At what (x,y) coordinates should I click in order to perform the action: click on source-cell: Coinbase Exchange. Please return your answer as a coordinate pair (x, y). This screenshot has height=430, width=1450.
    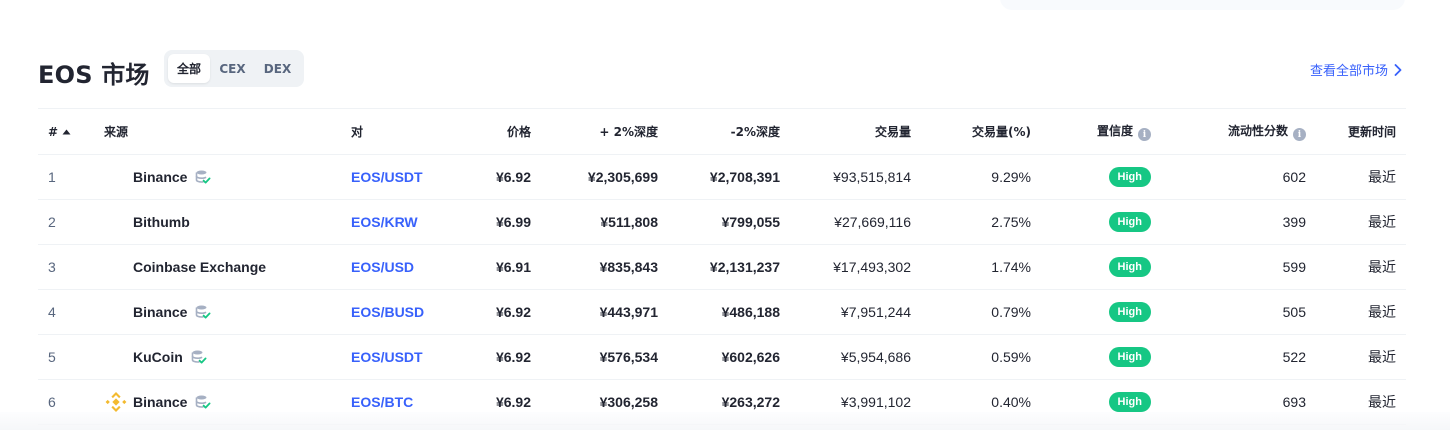
    Looking at the image, I should click on (217, 267).